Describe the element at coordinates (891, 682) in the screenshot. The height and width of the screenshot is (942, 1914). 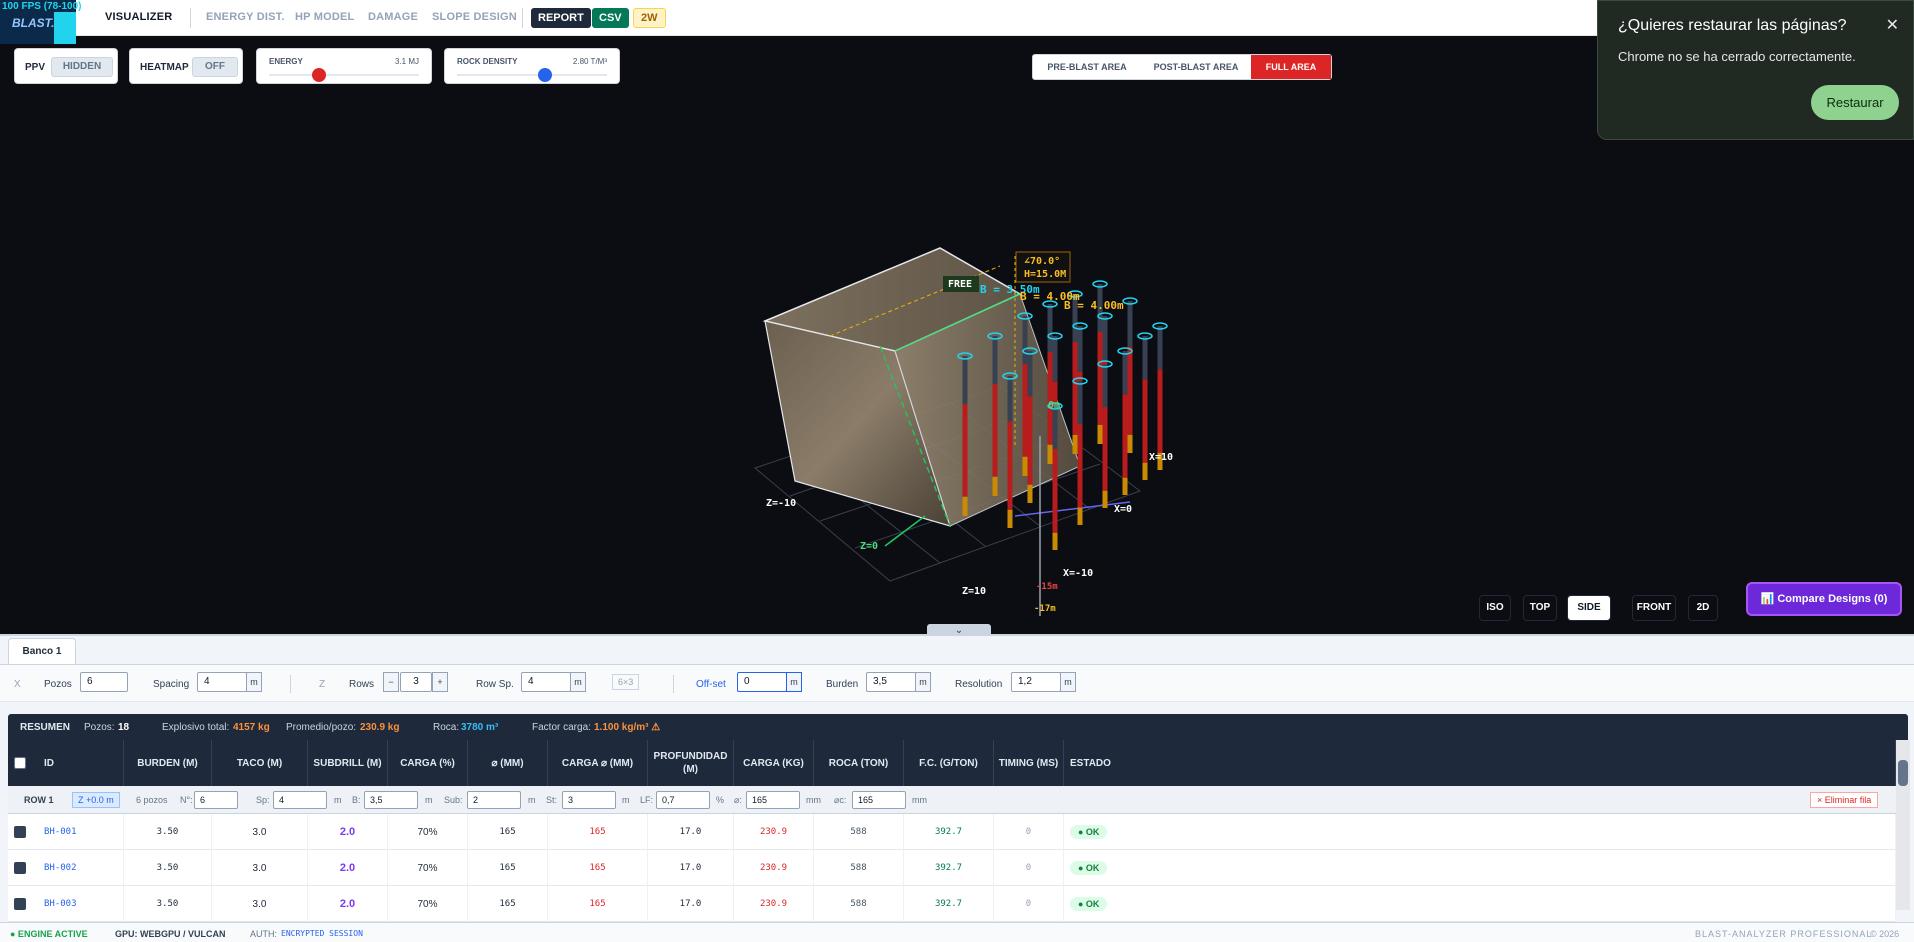
I see `burden-input: 3,5` at that location.